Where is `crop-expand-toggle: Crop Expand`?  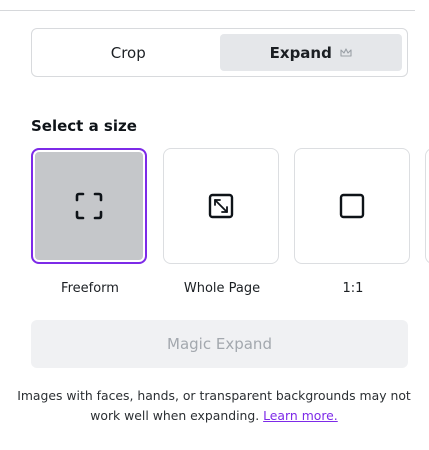 crop-expand-toggle: Crop Expand is located at coordinates (219, 52).